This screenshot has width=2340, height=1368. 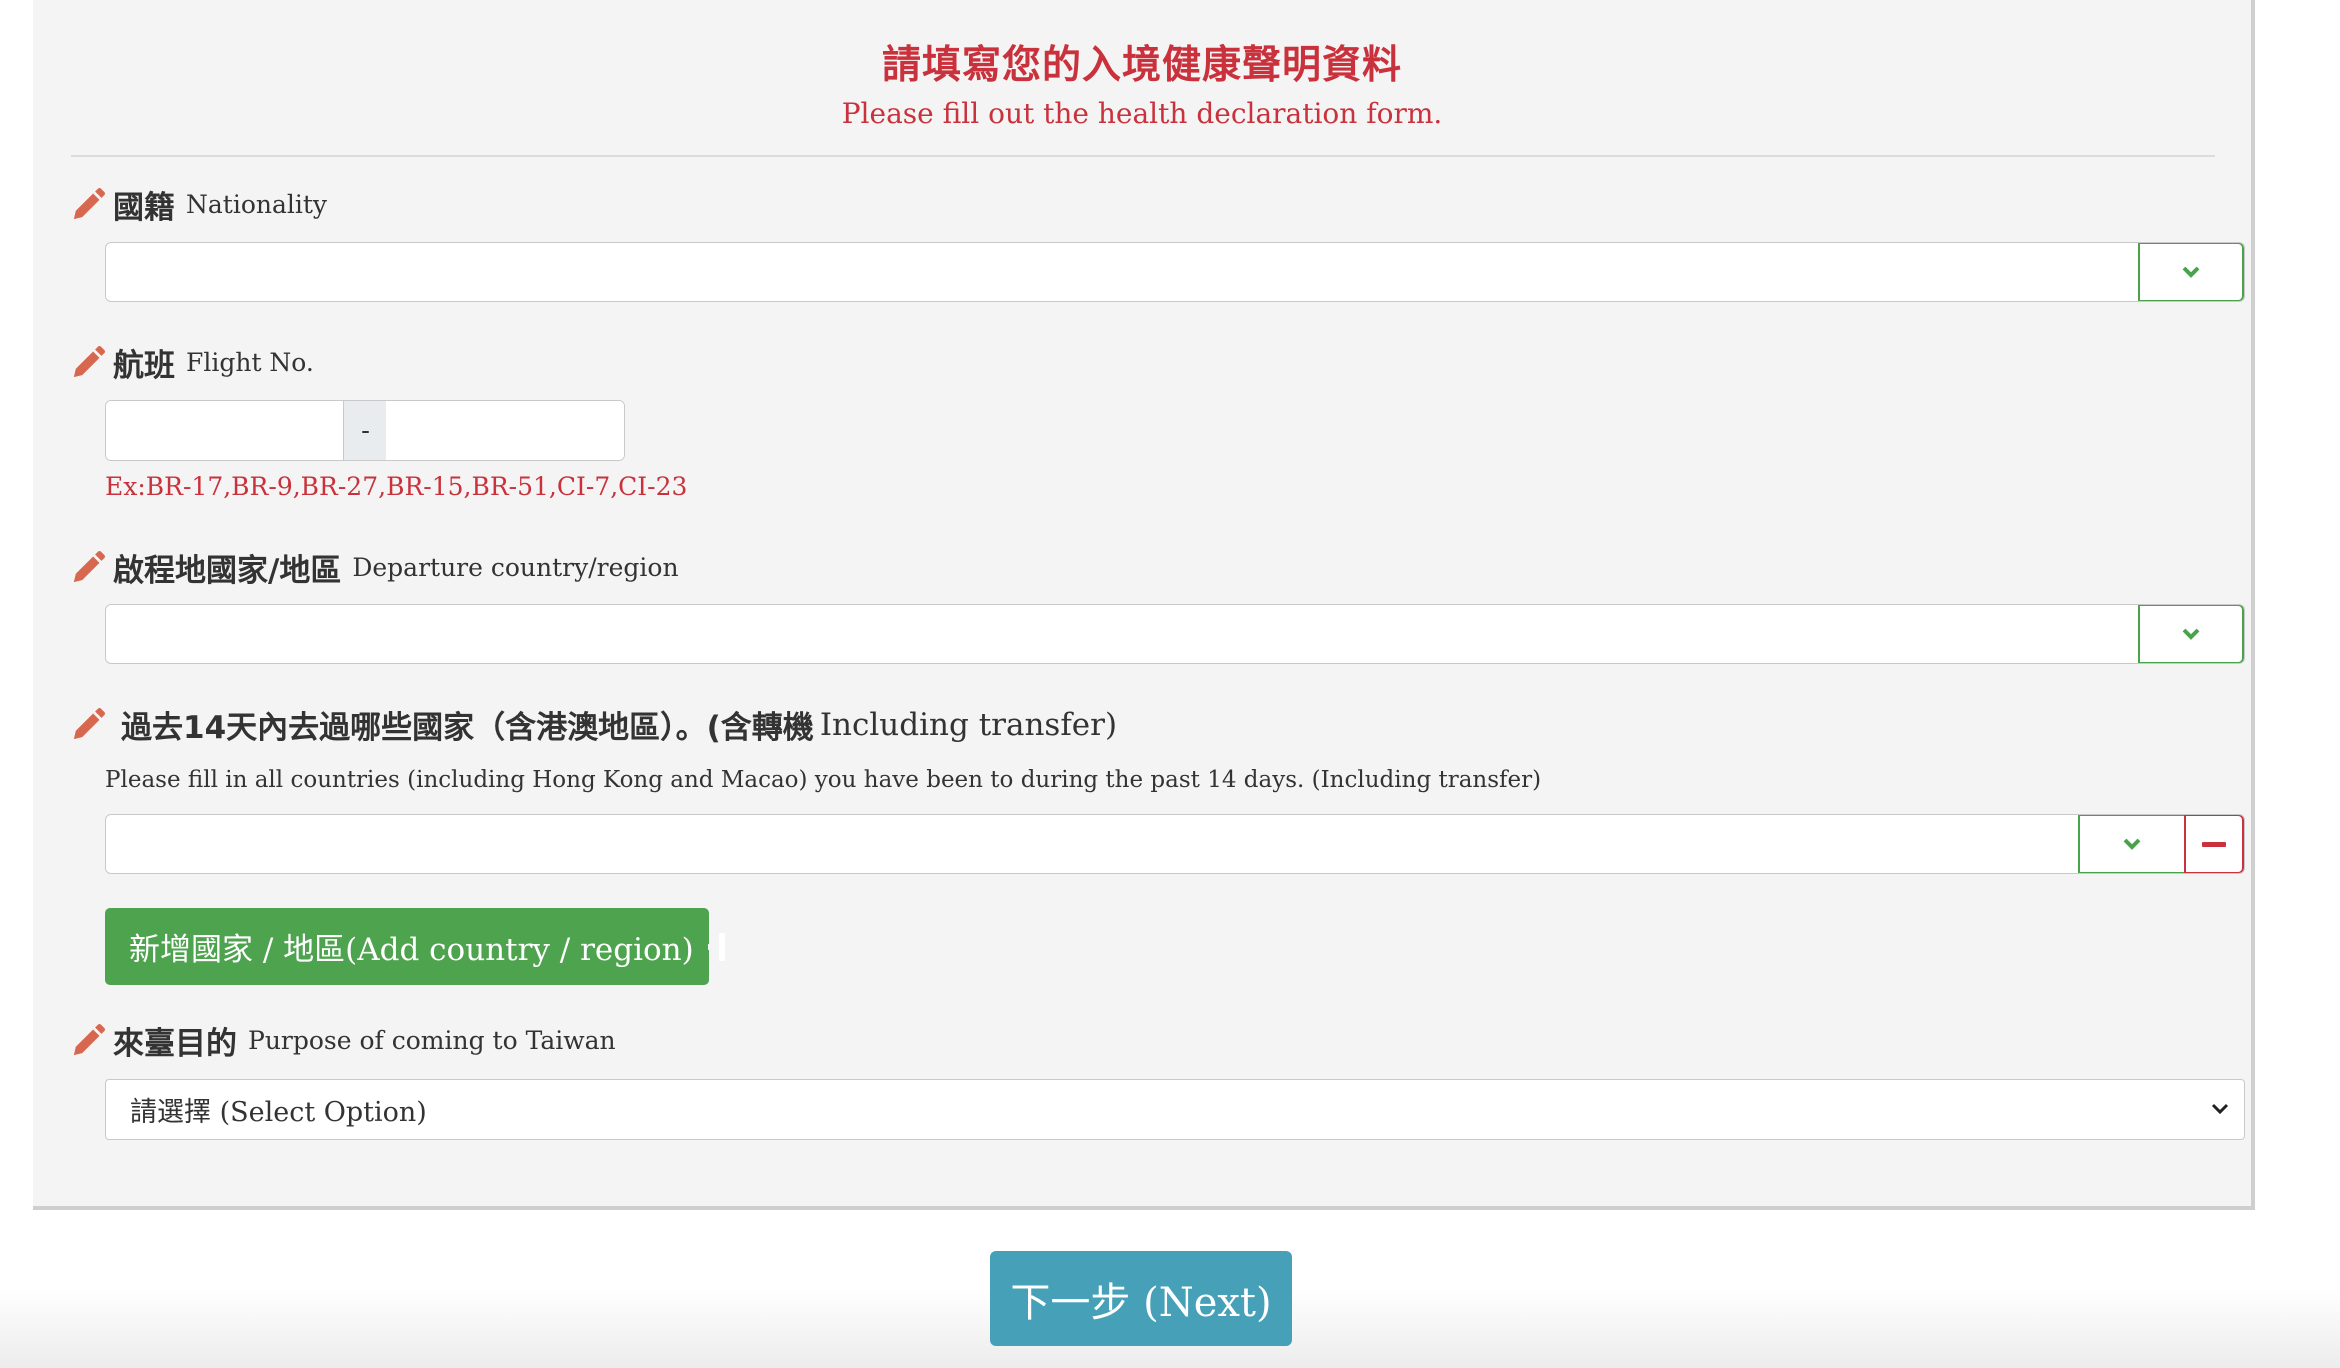 I want to click on visited-countries-label-zh: 過去14天內去過哪些國家（含港澳地區）。(含轉機, so click(x=467, y=728).